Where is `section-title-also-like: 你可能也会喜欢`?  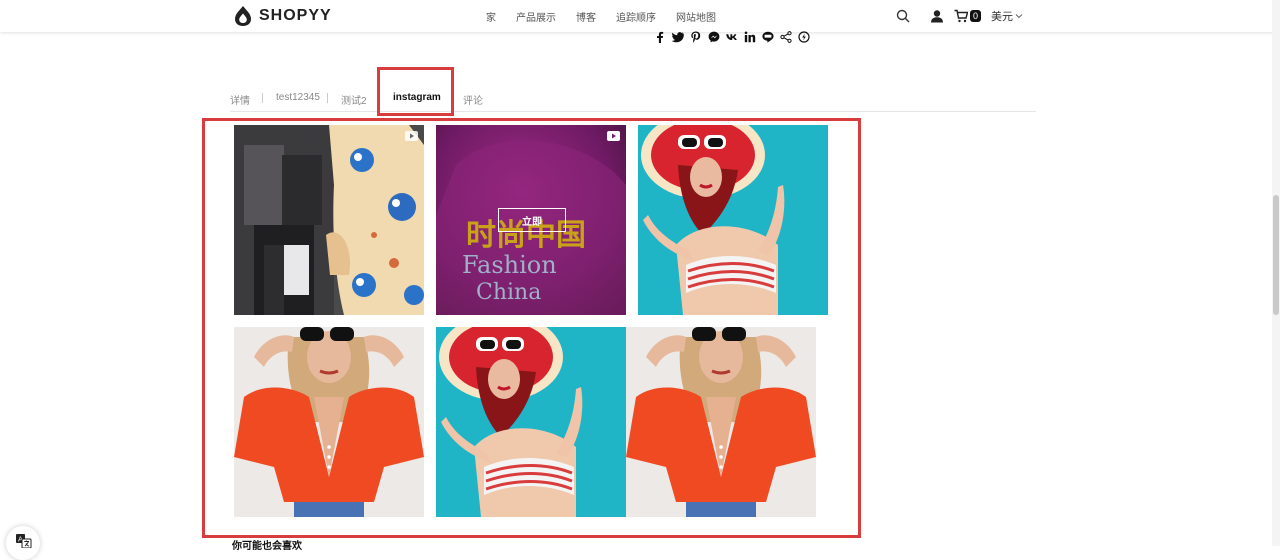
section-title-also-like: 你可能也会喜欢 is located at coordinates (267, 546).